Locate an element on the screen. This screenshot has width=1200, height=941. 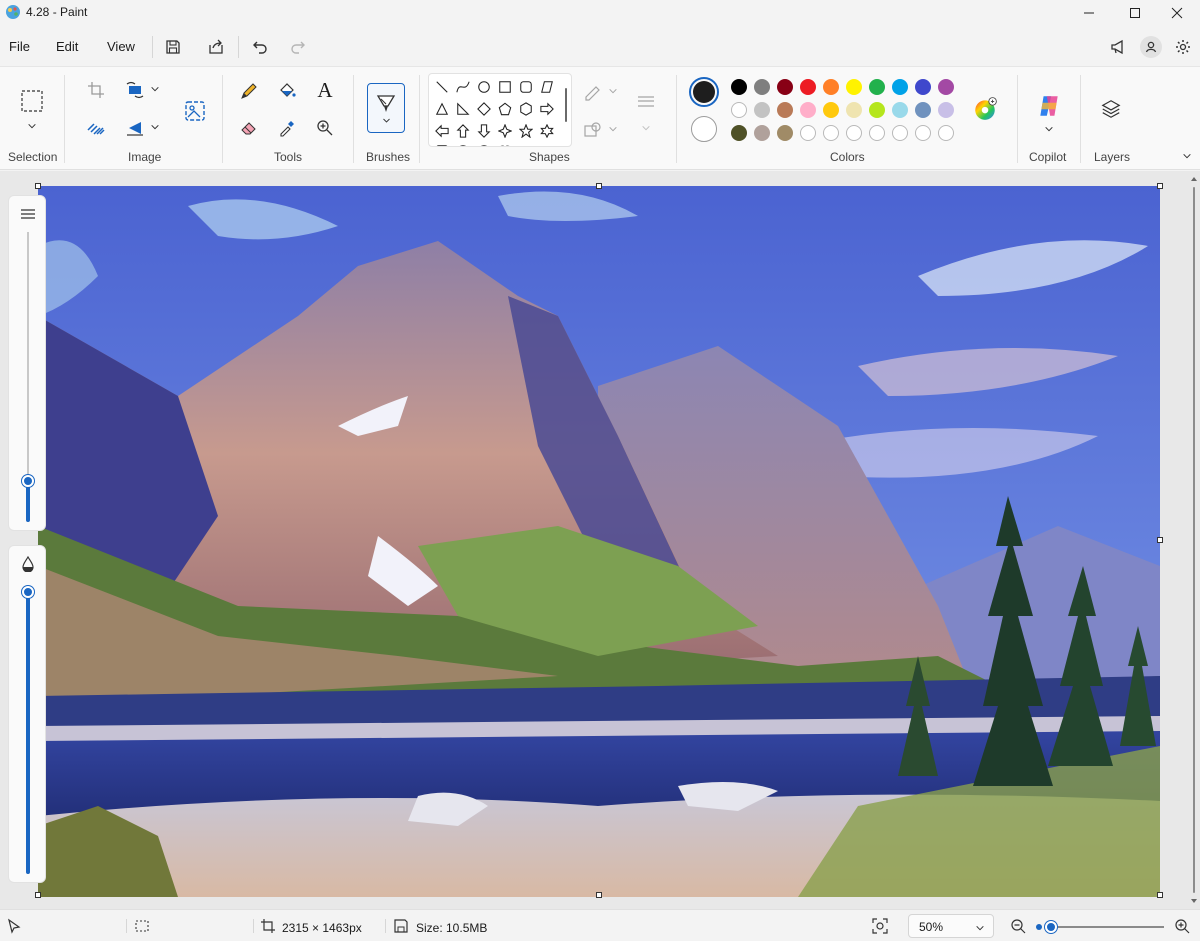
select-button is located at coordinates (32, 101).